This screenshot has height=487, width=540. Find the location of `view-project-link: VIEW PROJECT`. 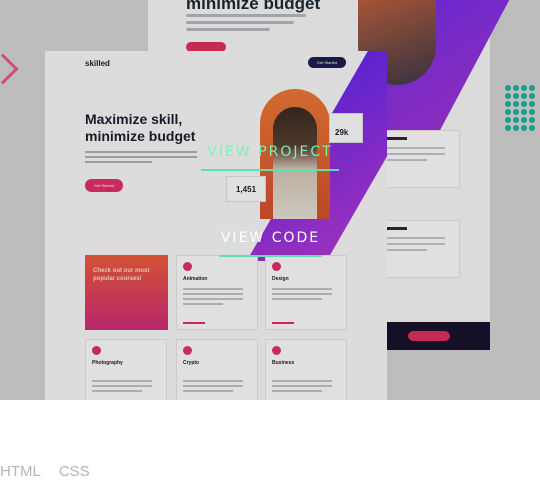

view-project-link: VIEW PROJECT is located at coordinates (270, 157).